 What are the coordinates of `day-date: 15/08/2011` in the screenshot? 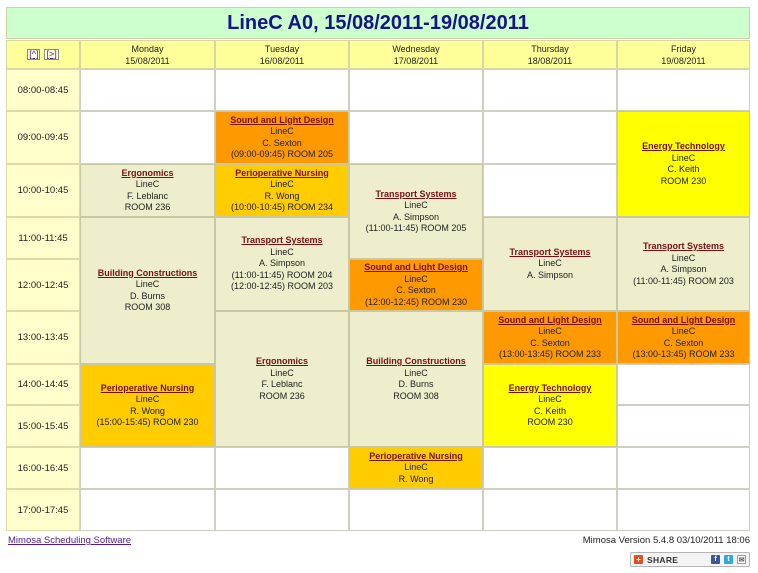 It's located at (147, 61).